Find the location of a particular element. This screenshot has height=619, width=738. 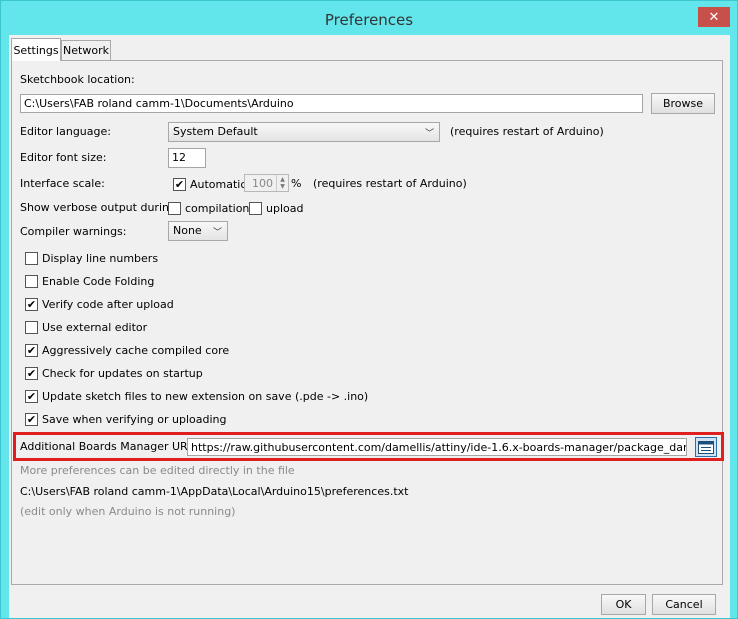

highlight-annotation is located at coordinates (368, 446).